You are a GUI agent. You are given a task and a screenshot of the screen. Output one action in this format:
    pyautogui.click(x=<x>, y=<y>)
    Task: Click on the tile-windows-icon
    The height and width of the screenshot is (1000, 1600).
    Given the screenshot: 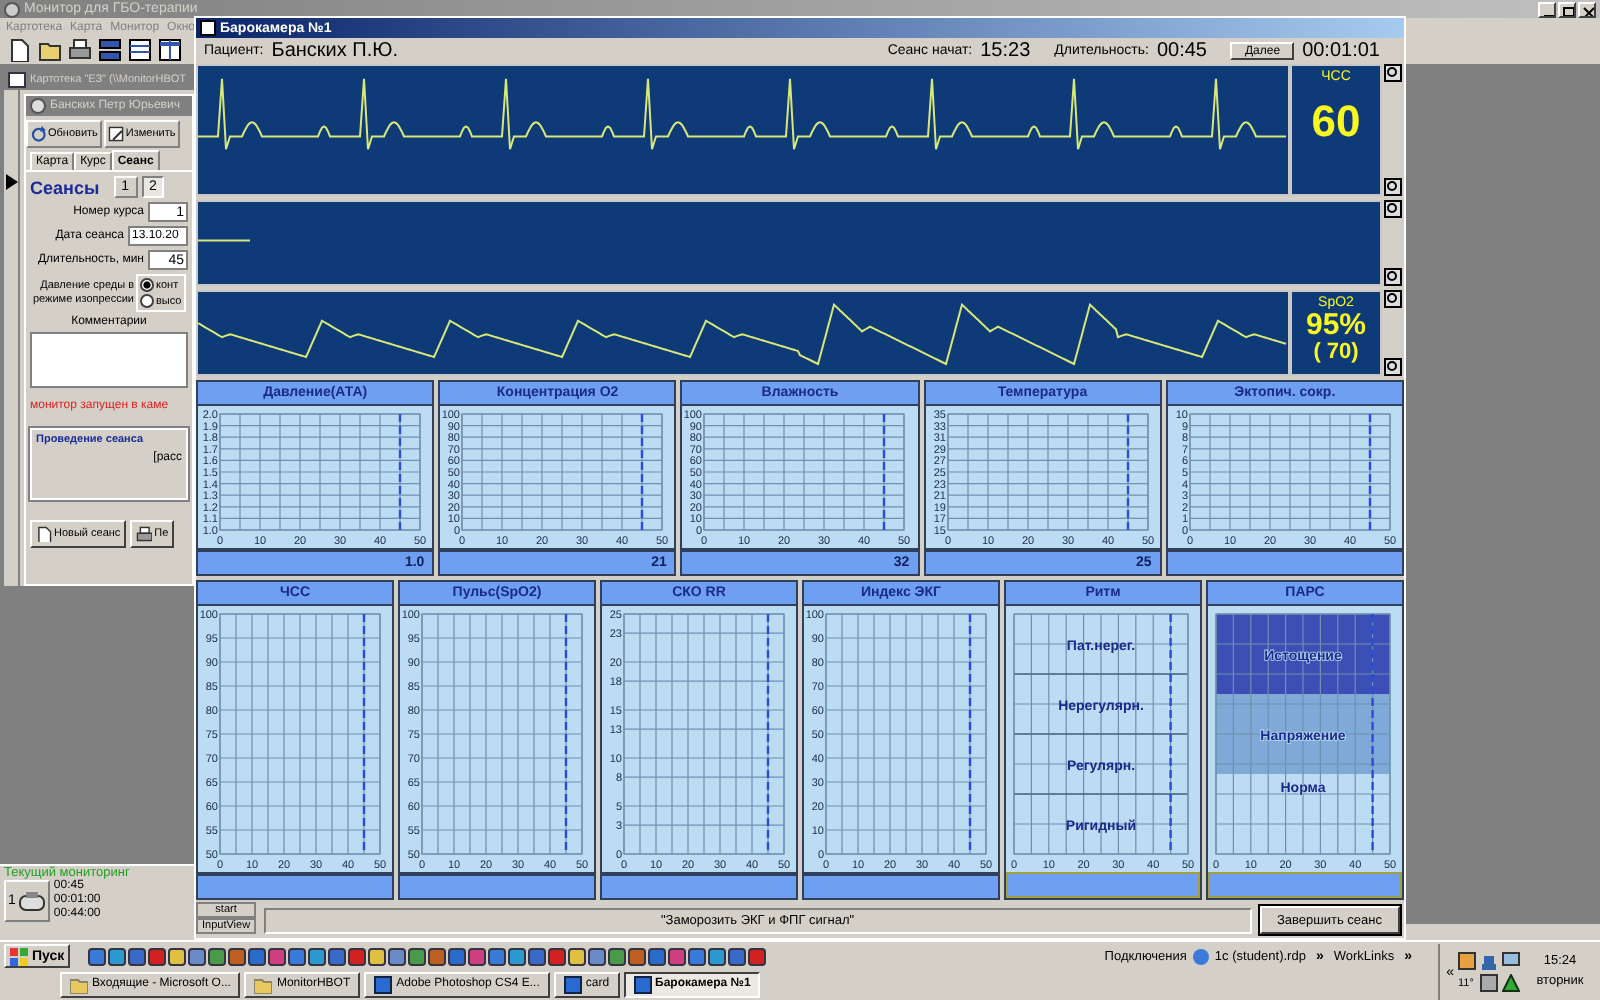 What is the action you would take?
    pyautogui.click(x=110, y=50)
    